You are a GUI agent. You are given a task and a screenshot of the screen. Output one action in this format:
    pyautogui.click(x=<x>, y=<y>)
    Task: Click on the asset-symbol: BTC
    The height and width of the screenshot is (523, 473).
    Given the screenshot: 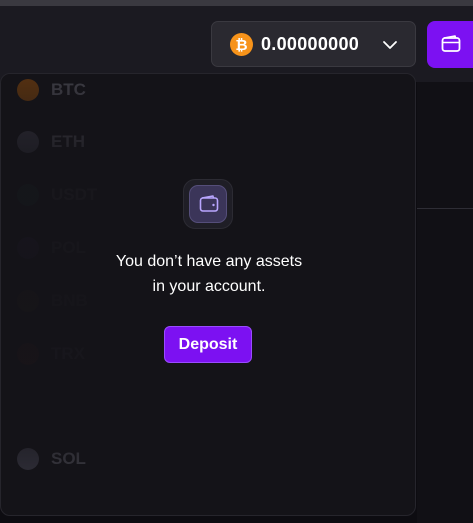 What is the action you would take?
    pyautogui.click(x=68, y=89)
    